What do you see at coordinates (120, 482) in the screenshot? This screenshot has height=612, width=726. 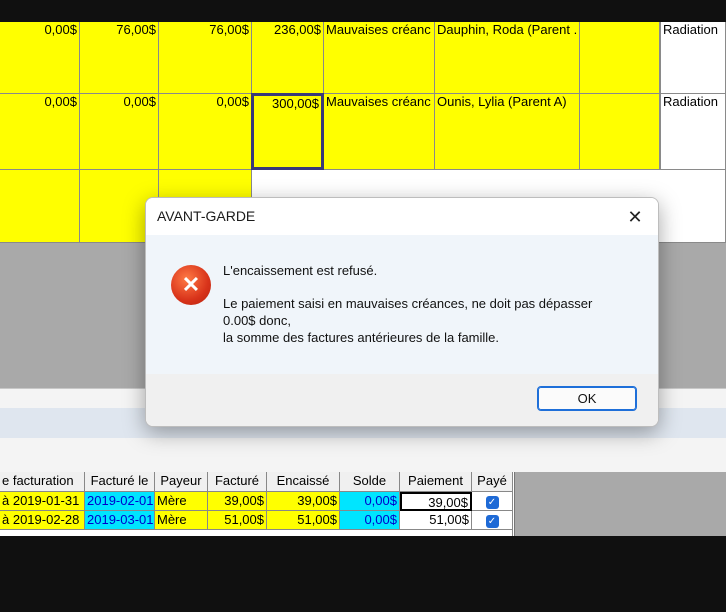 I see `column-header: Facturé le` at bounding box center [120, 482].